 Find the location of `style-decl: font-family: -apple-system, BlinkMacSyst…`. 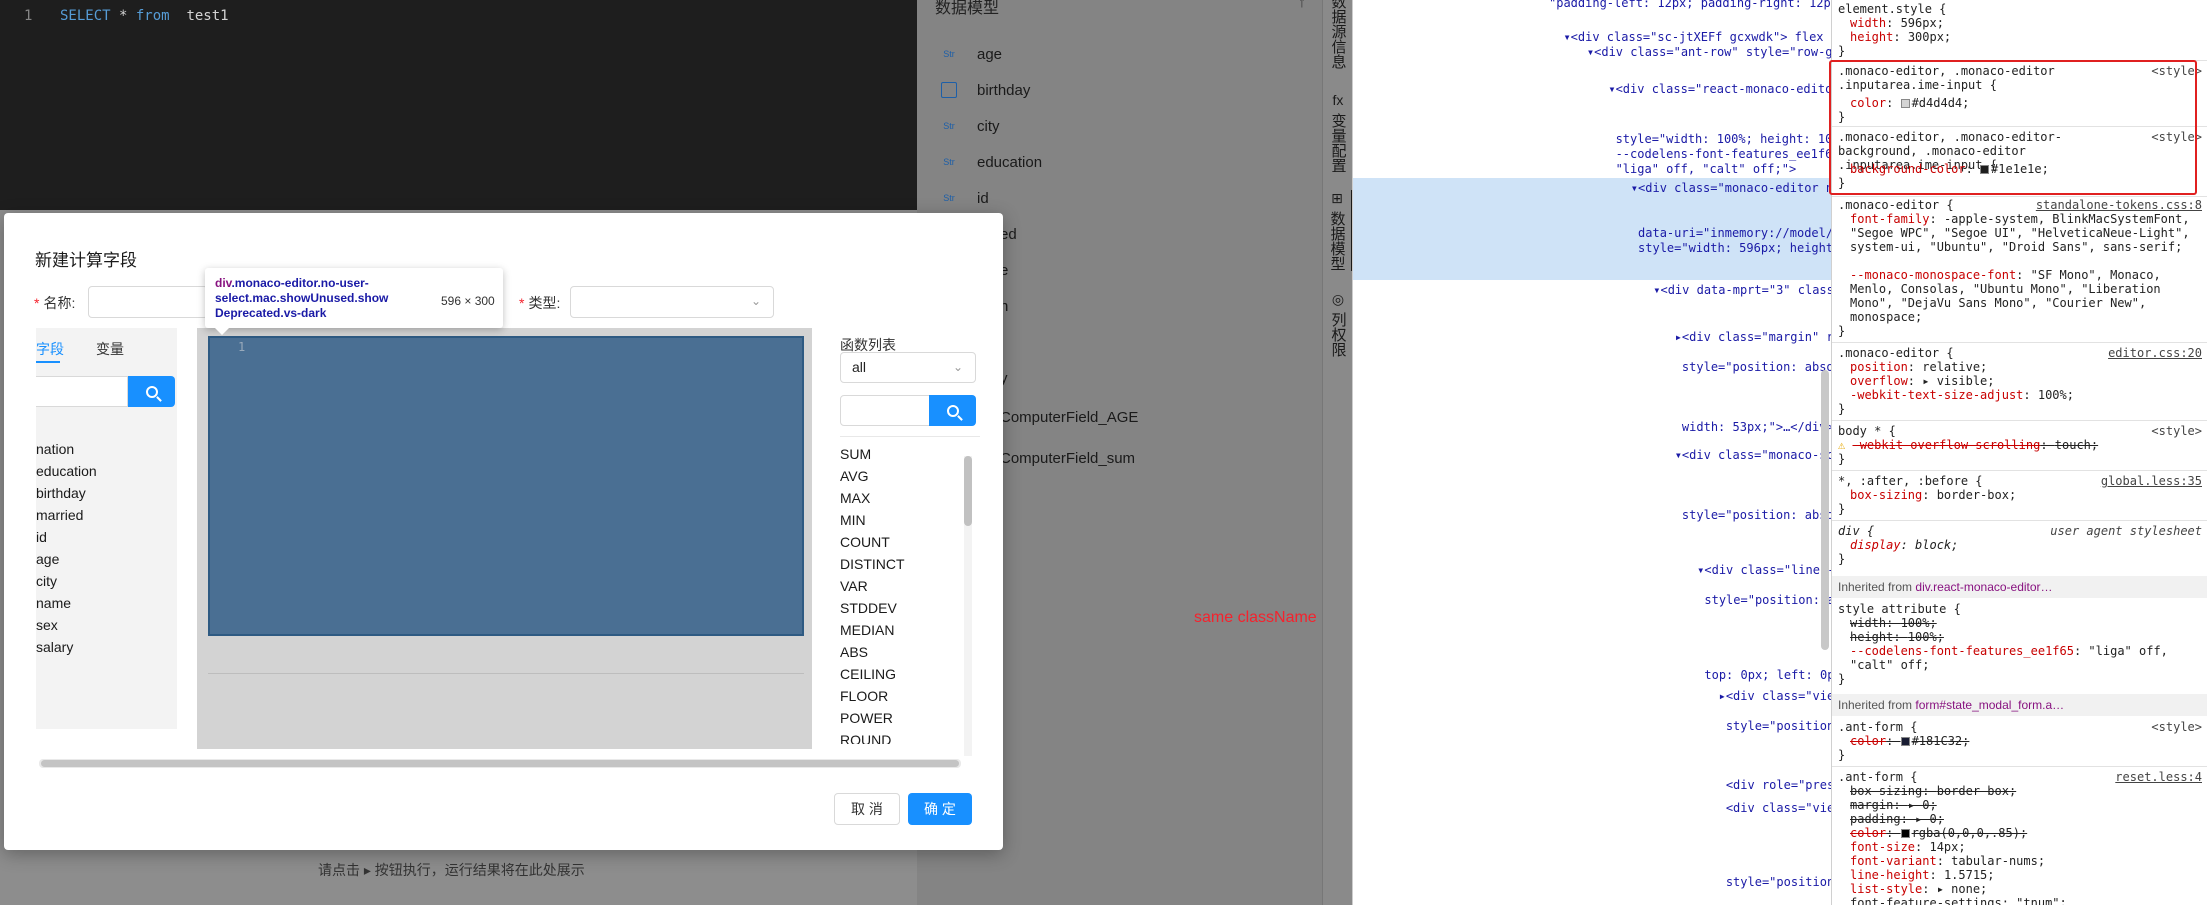

style-decl: font-family: -apple-system, BlinkMacSyst… is located at coordinates (2025, 233).